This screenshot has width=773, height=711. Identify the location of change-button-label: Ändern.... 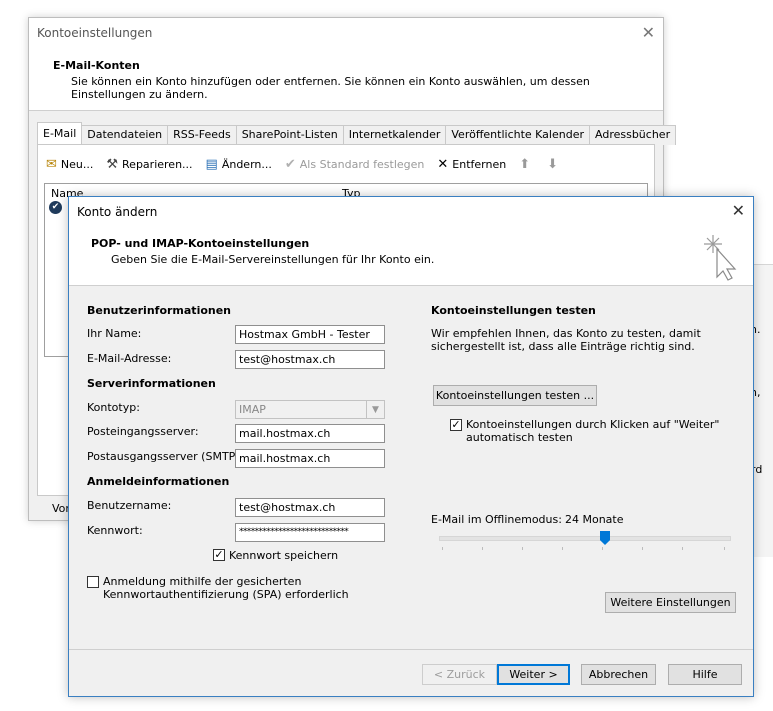
(246, 164).